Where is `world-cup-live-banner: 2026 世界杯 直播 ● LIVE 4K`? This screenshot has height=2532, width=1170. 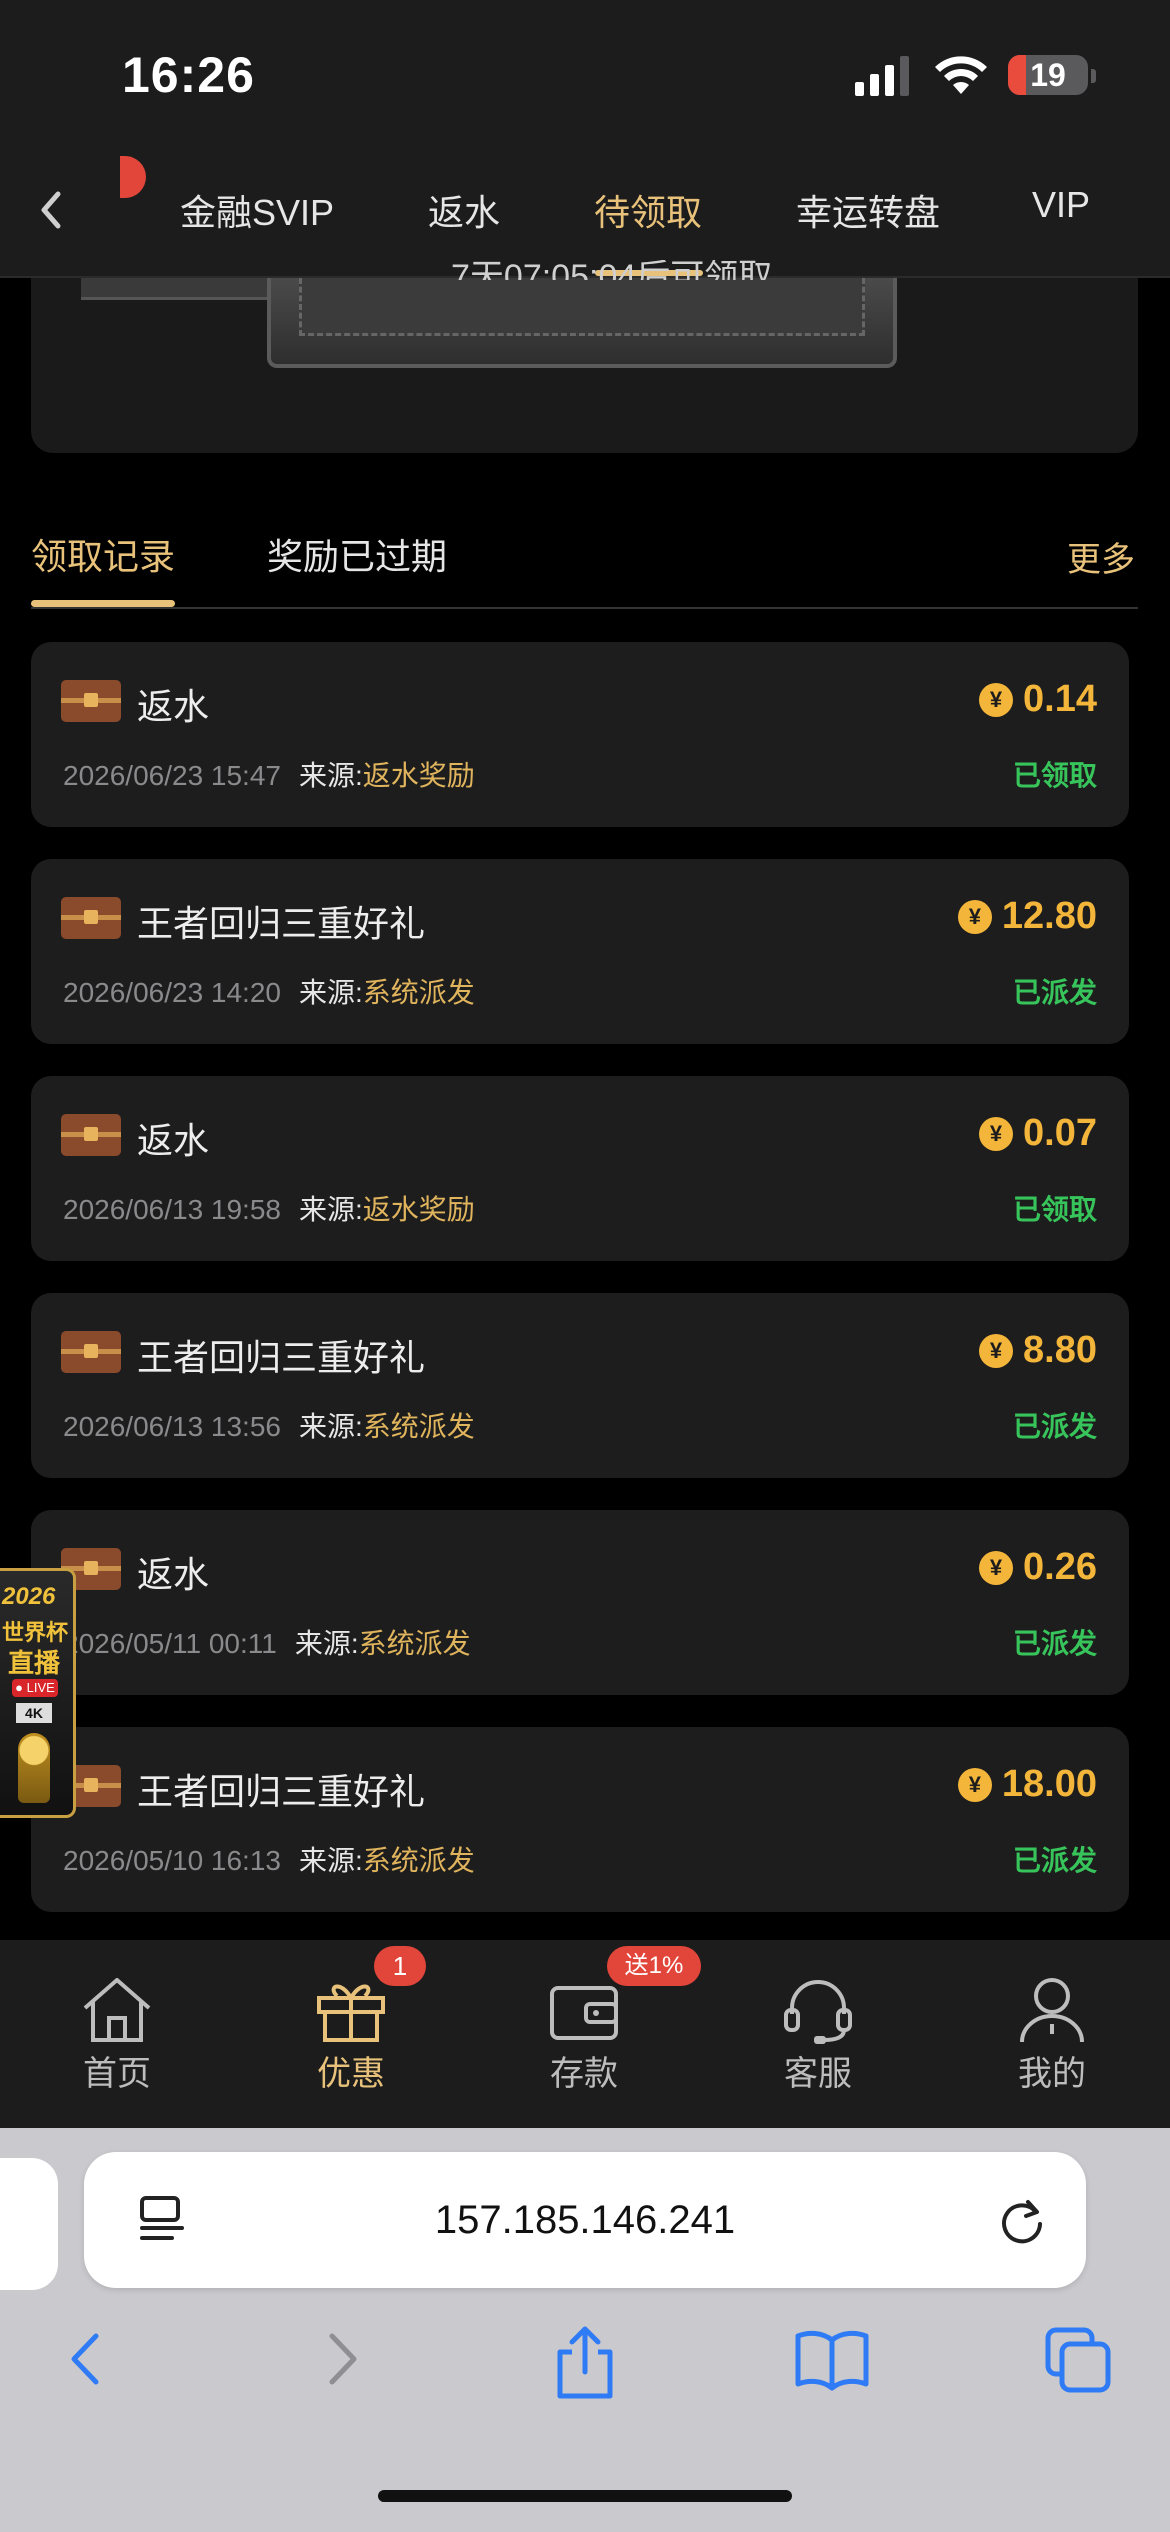 world-cup-live-banner: 2026 世界杯 直播 ● LIVE 4K is located at coordinates (38, 1693).